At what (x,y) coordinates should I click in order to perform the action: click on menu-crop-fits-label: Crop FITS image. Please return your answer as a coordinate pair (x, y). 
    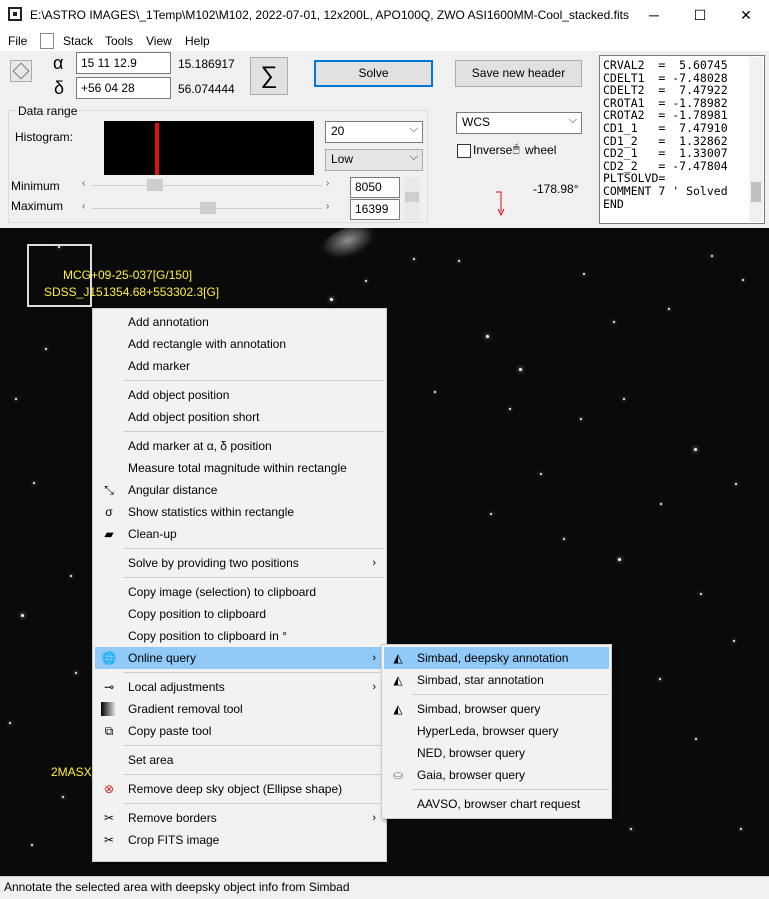
    Looking at the image, I should click on (174, 840).